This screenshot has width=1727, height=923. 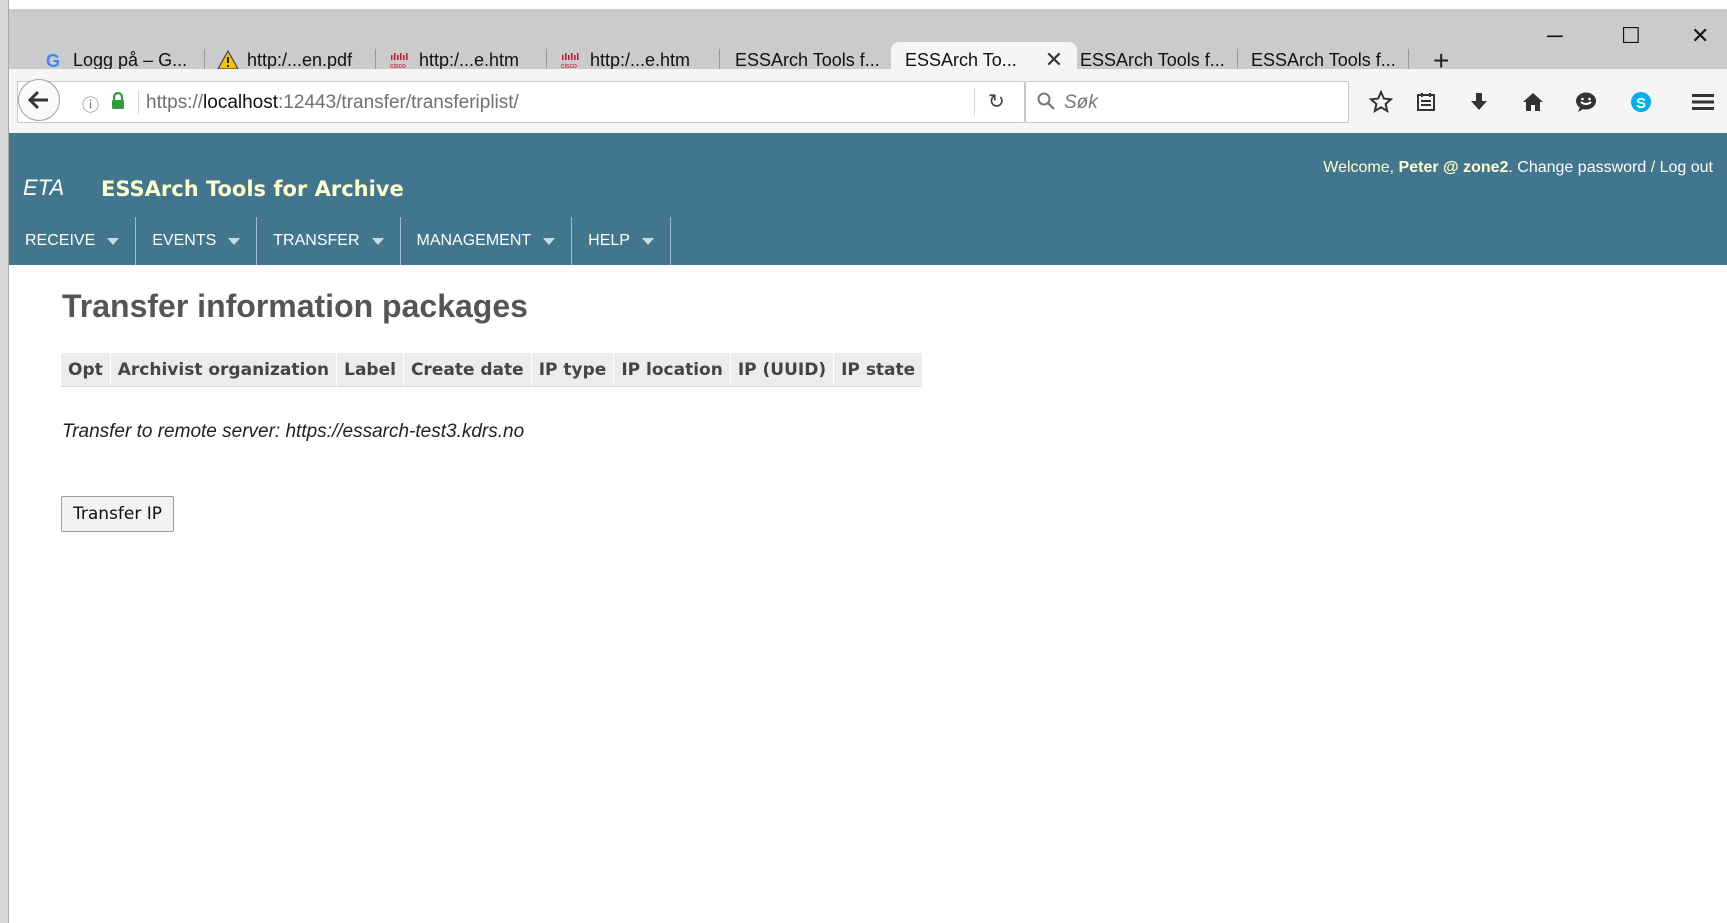 I want to click on change-password-link: . Change password, so click(x=1577, y=167).